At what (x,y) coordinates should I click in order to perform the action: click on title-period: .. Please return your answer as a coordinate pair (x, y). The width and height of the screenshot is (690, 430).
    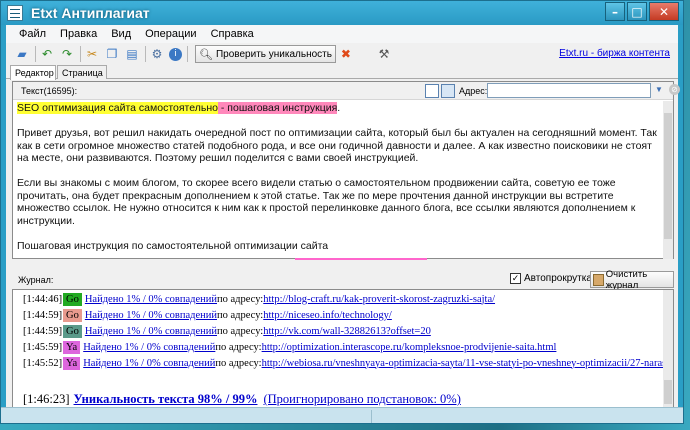
    Looking at the image, I should click on (339, 108).